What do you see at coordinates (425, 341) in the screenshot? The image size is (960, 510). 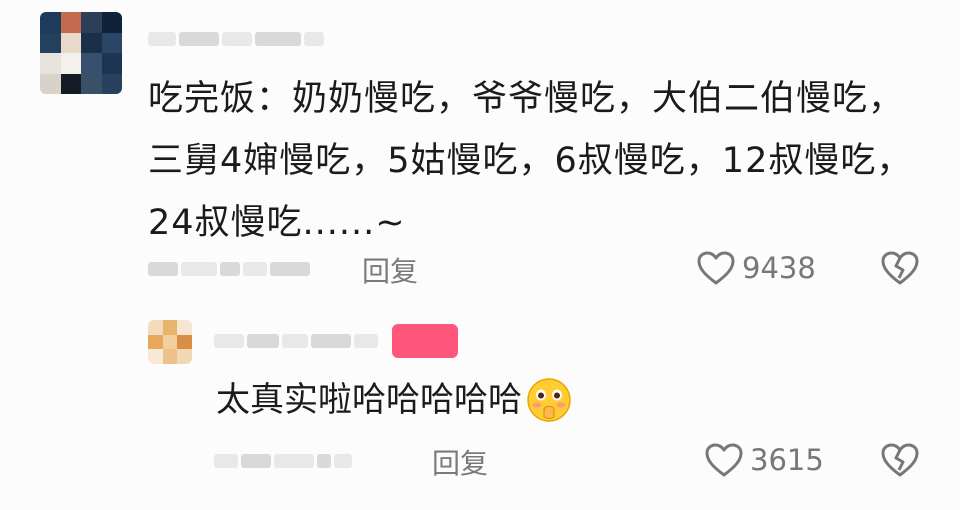 I see `author-badge` at bounding box center [425, 341].